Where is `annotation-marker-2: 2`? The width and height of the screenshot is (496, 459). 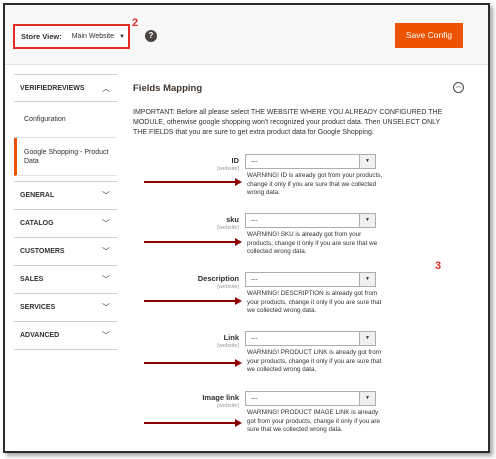 annotation-marker-2: 2 is located at coordinates (135, 23).